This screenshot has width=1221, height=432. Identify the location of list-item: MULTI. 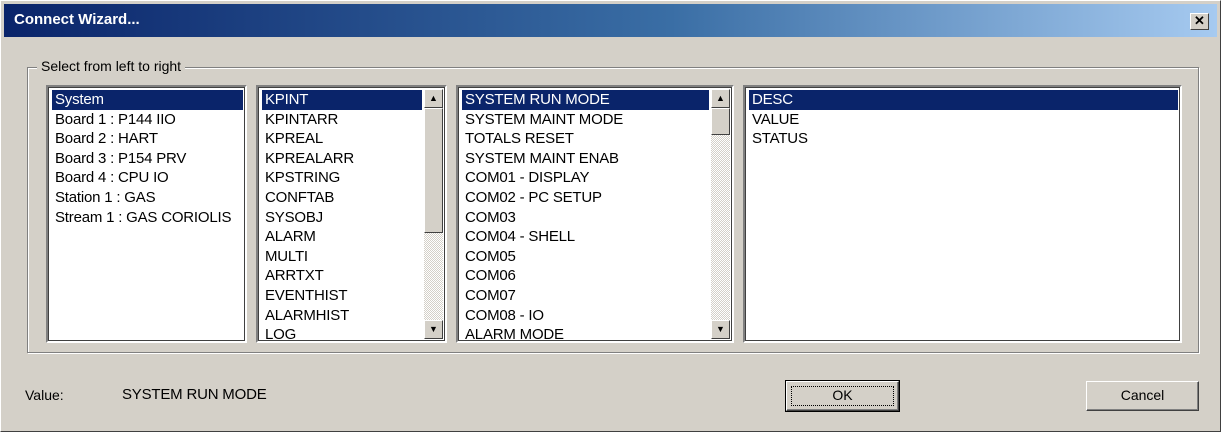
(342, 257).